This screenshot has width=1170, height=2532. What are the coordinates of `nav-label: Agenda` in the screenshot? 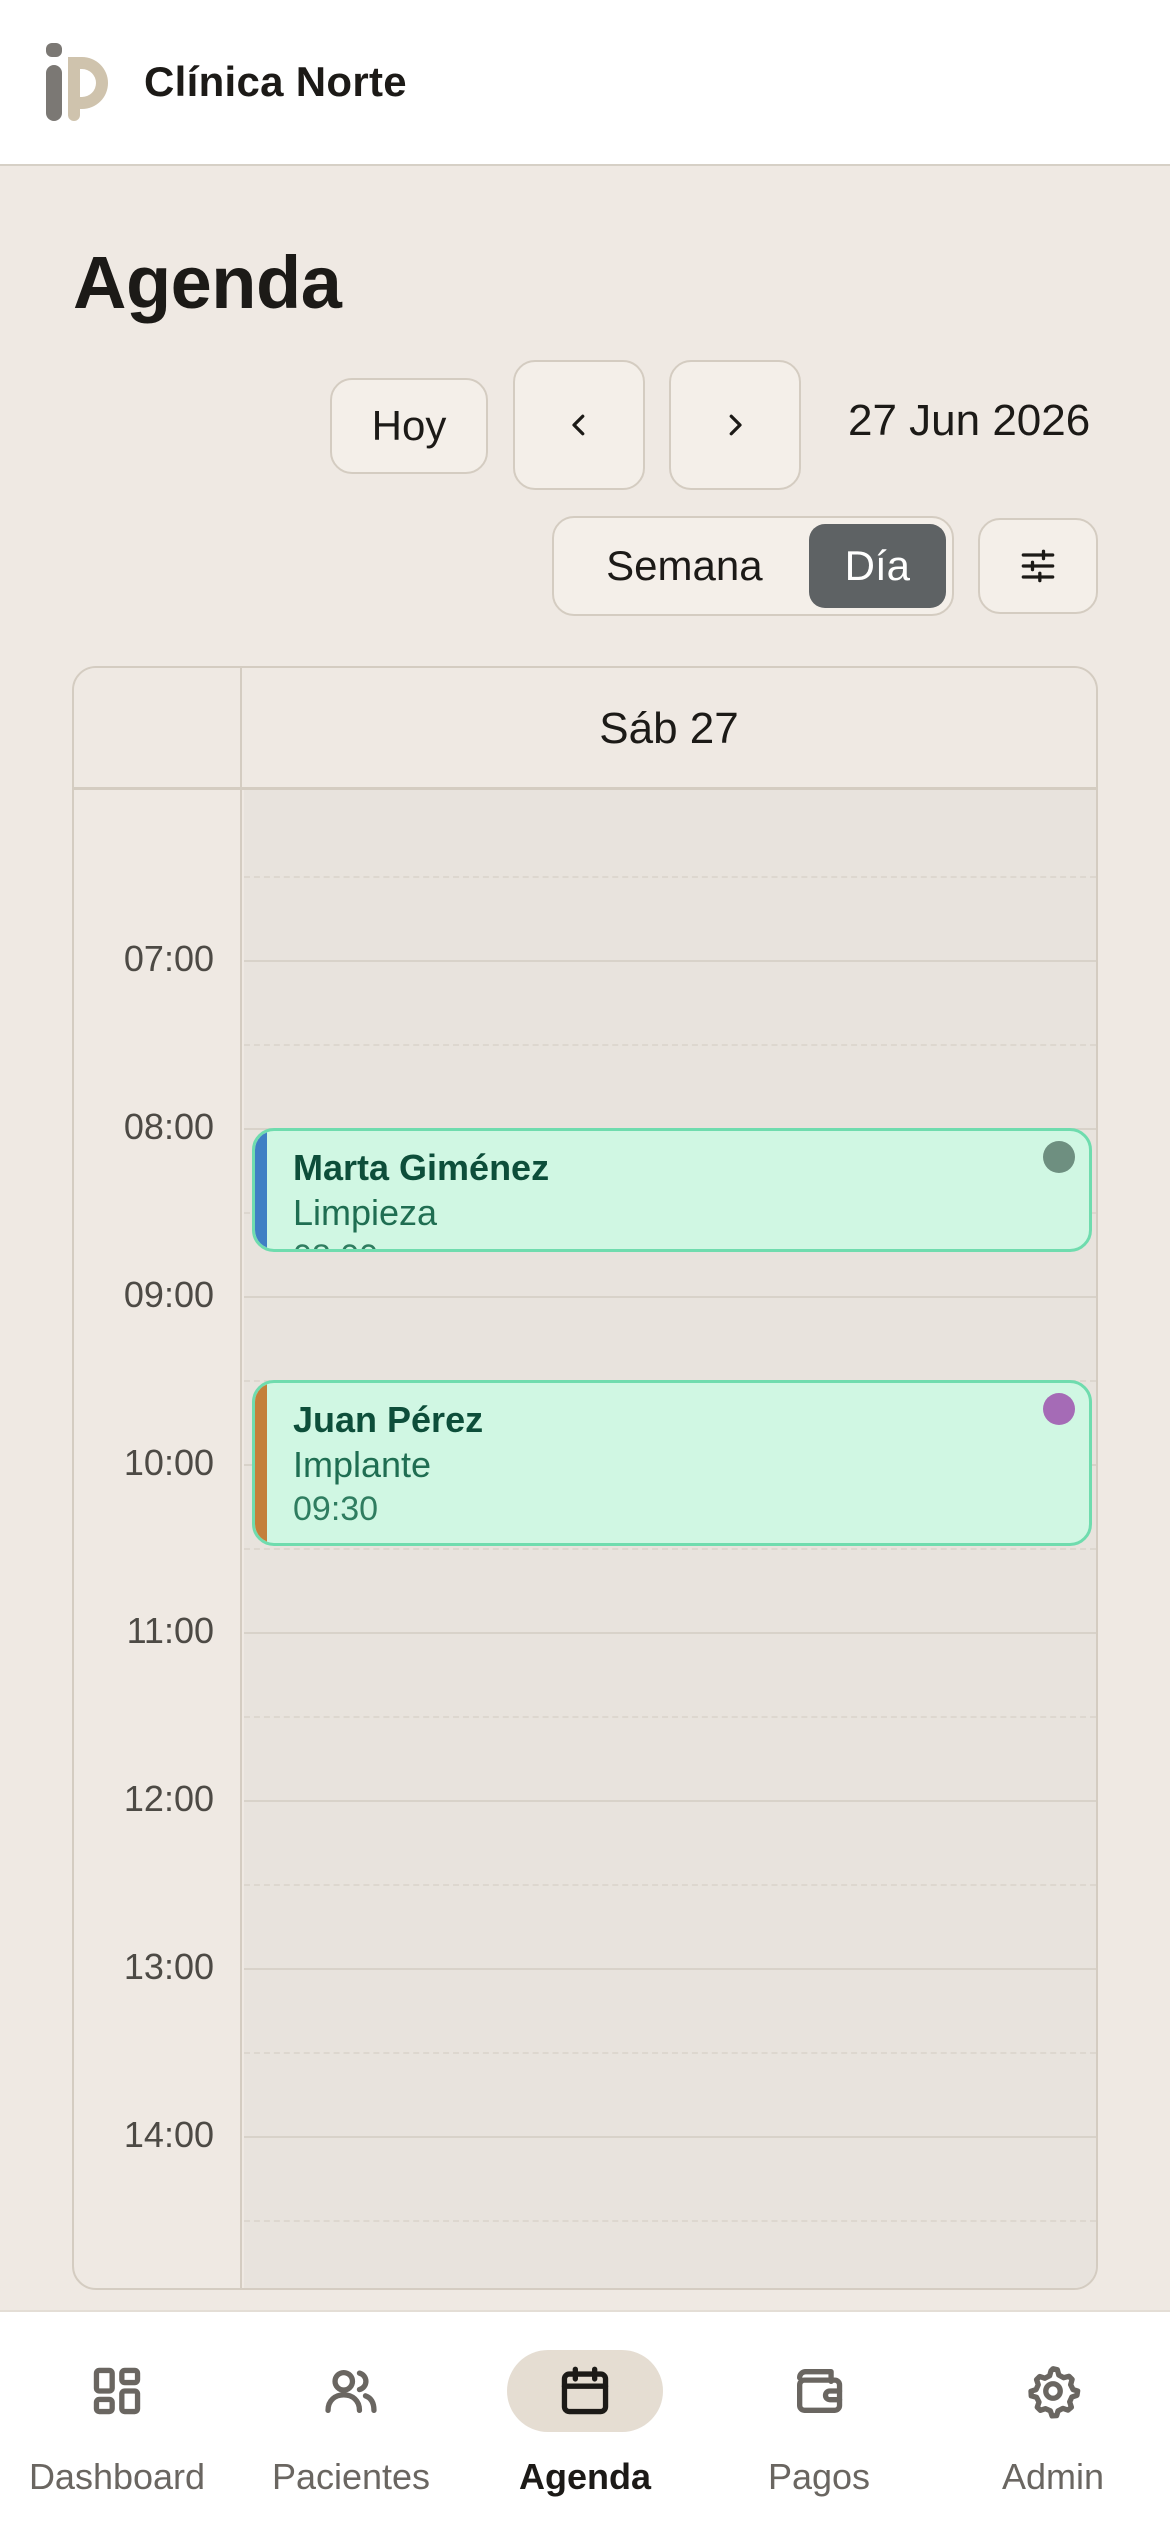 It's located at (584, 2476).